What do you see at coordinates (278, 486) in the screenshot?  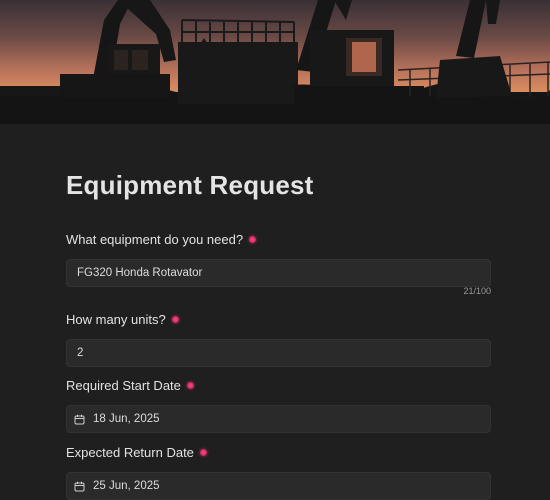 I see `return-date-input: 25 Jun, 2025` at bounding box center [278, 486].